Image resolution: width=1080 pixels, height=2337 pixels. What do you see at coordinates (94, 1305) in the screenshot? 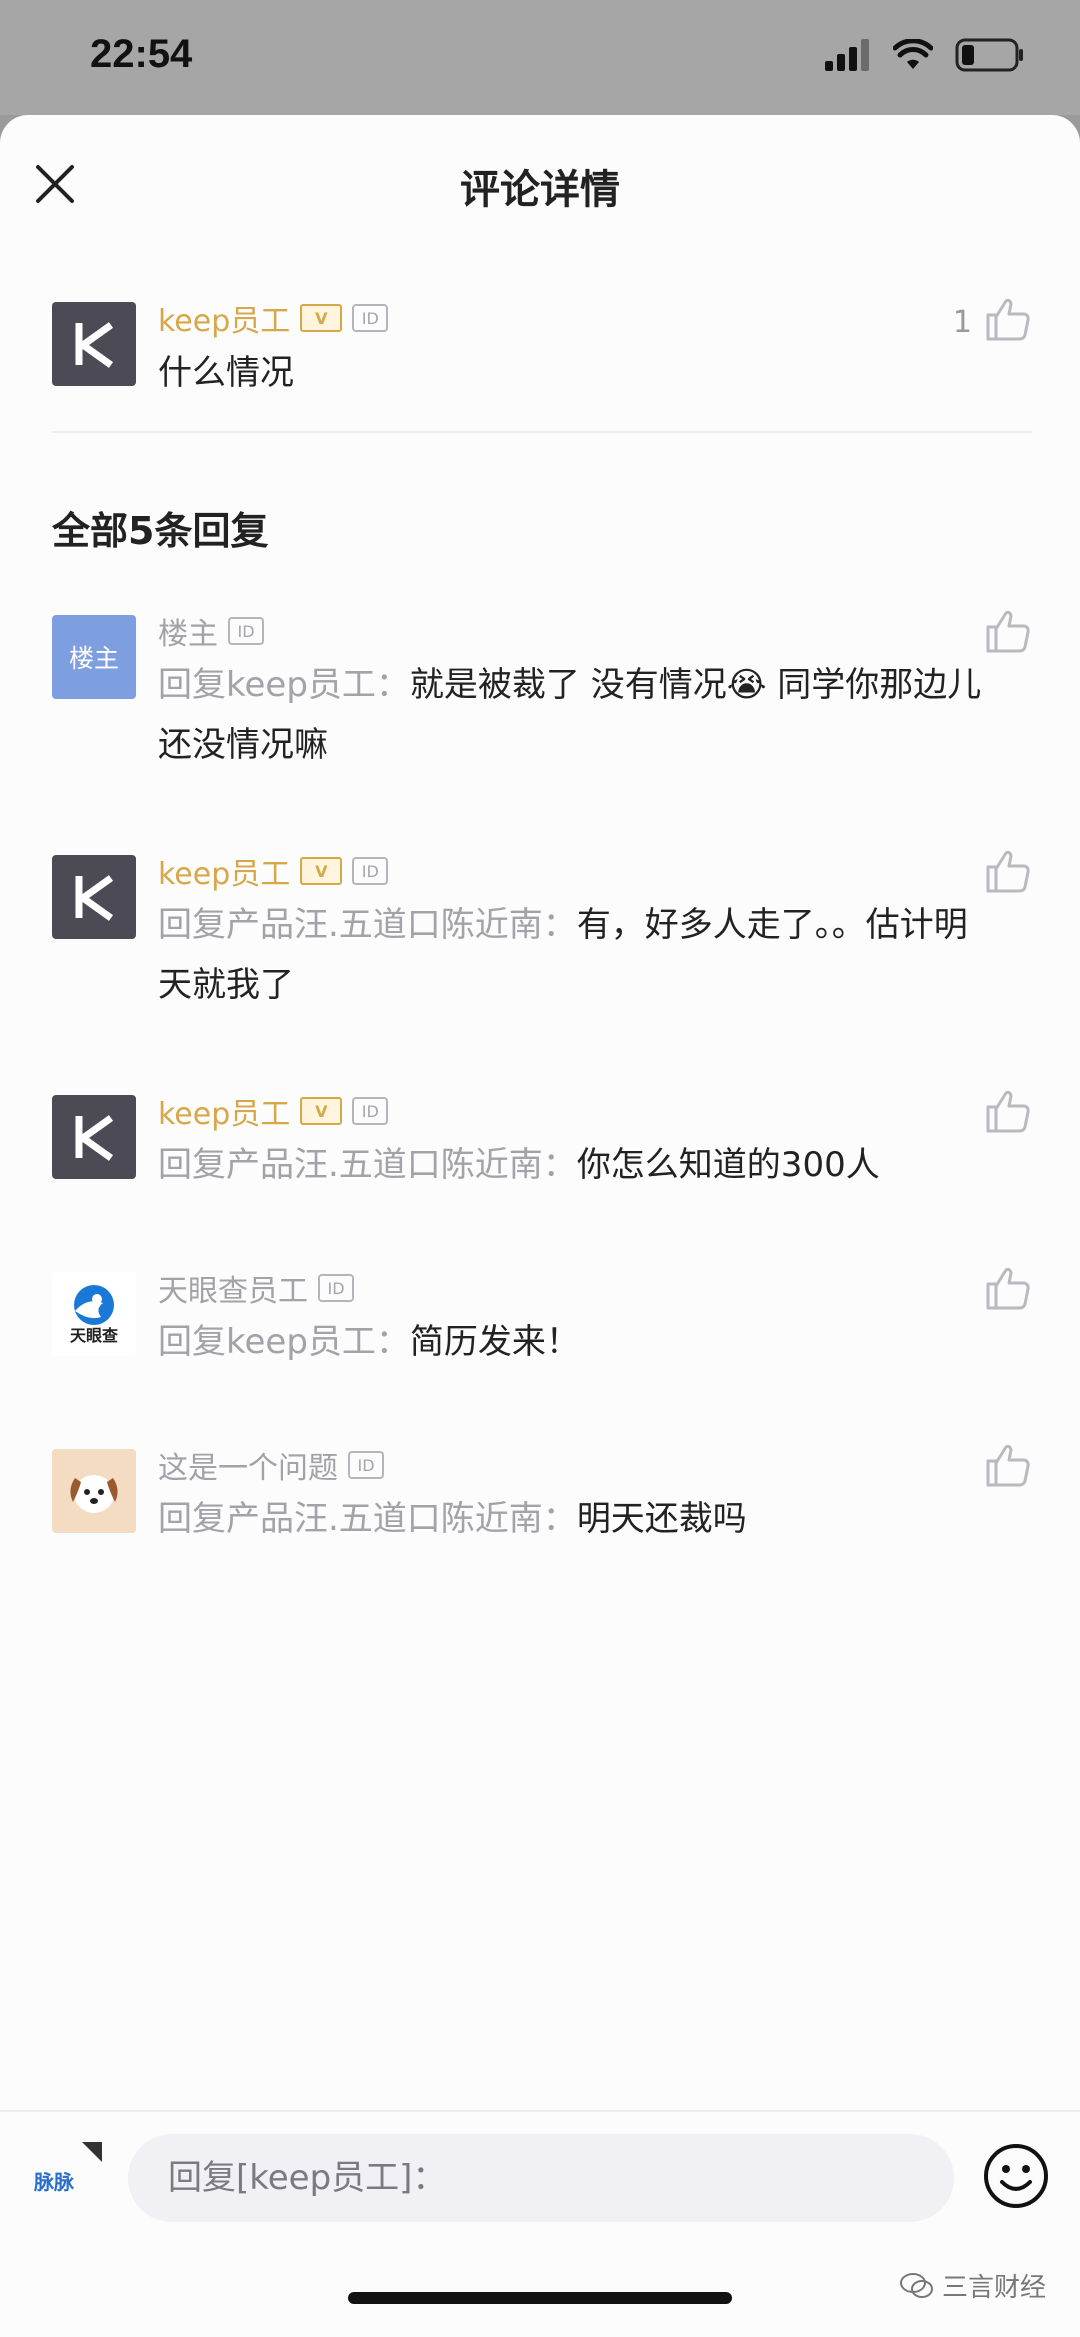
I see `tianyancha-logo-icon` at bounding box center [94, 1305].